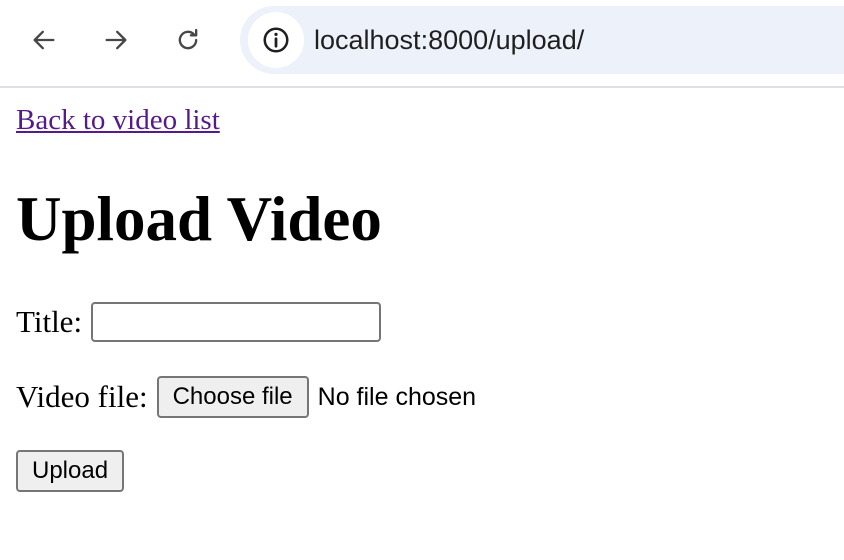  Describe the element at coordinates (236, 322) in the screenshot. I see `title-input` at that location.